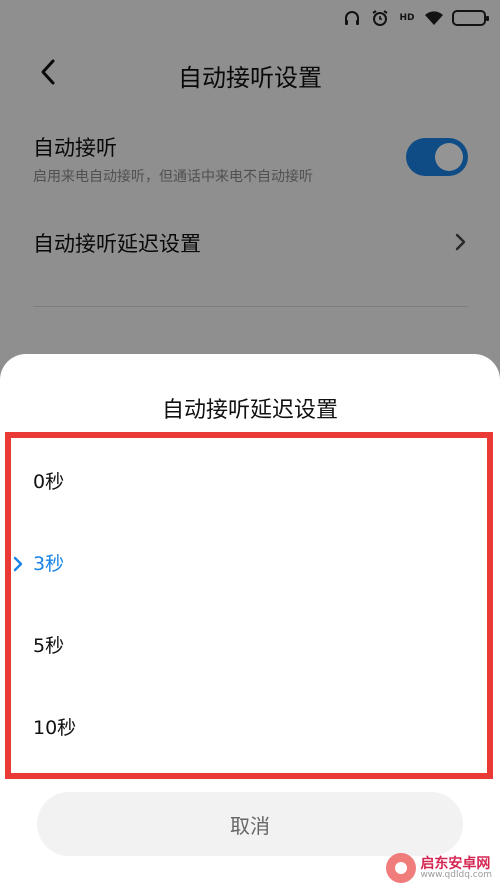 This screenshot has height=889, width=500. Describe the element at coordinates (250, 824) in the screenshot. I see `cancel-button: 取消` at that location.